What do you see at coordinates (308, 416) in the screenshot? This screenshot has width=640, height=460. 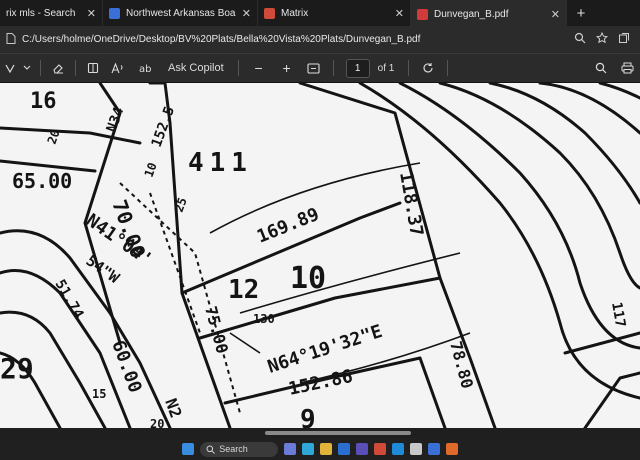 I see `lot-label: 9` at bounding box center [308, 416].